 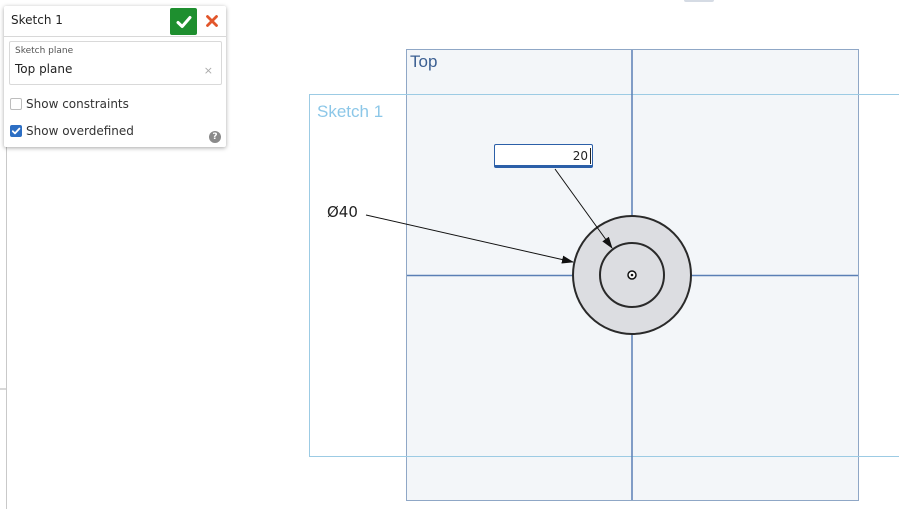 I want to click on sketch-plane-value: Top plane, so click(x=44, y=69).